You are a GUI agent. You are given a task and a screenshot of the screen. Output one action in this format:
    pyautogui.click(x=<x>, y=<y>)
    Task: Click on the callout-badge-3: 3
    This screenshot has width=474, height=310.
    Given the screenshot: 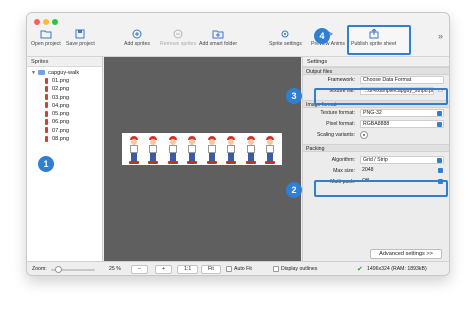 What is the action you would take?
    pyautogui.click(x=294, y=96)
    